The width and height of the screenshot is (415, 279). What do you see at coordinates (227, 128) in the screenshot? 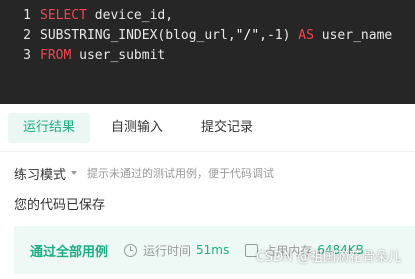
I see `tab-submission-history: 提交记录` at bounding box center [227, 128].